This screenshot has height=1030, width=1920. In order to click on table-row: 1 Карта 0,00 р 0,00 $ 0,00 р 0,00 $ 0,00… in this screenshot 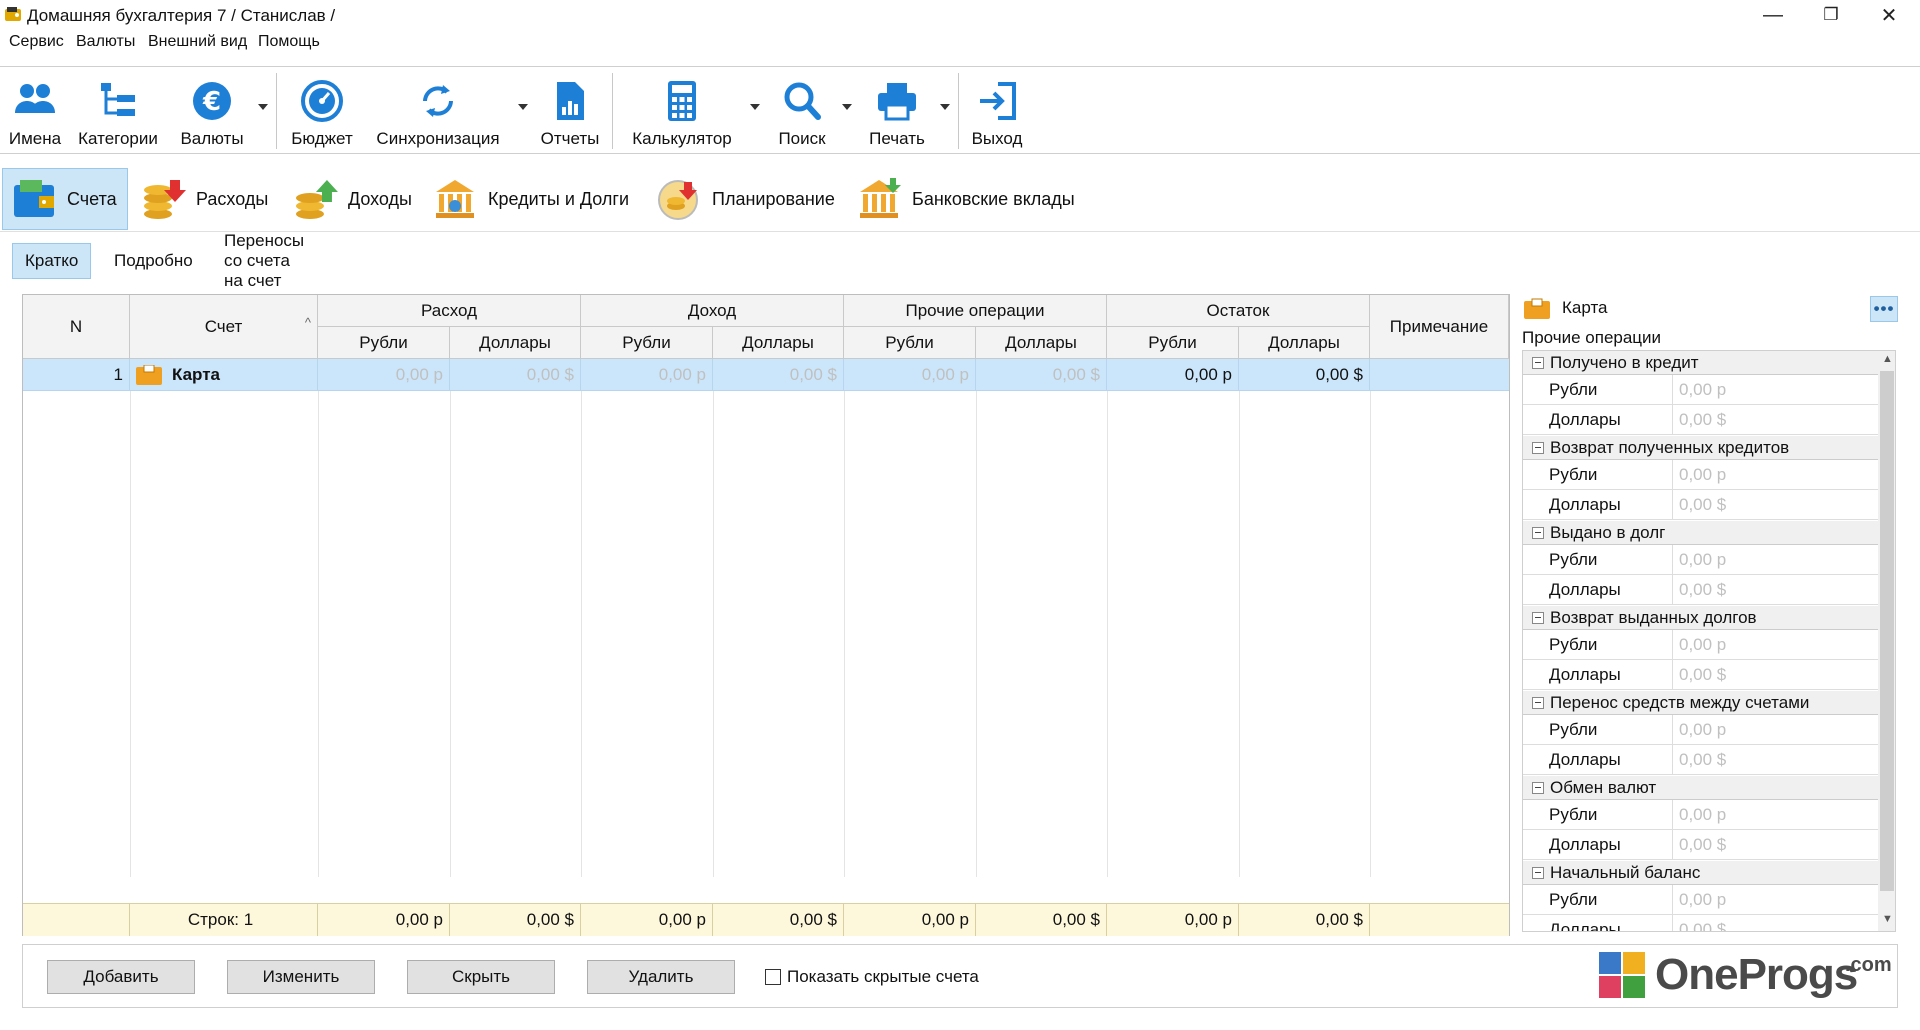, I will do `click(766, 375)`.